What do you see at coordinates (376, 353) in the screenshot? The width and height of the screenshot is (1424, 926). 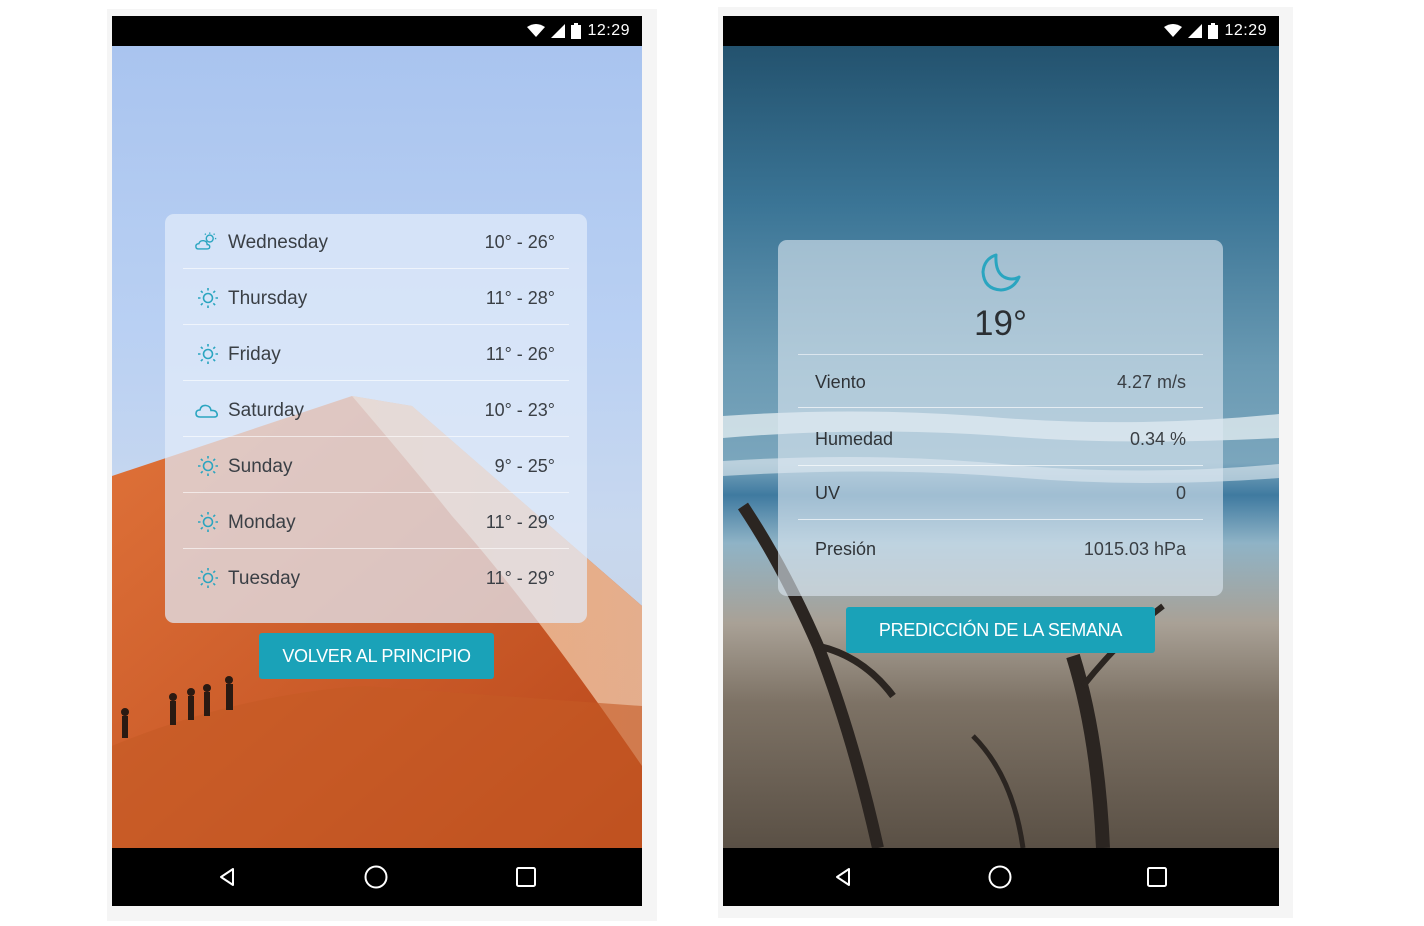 I see `forecast-row: Friday 11° - 26°` at bounding box center [376, 353].